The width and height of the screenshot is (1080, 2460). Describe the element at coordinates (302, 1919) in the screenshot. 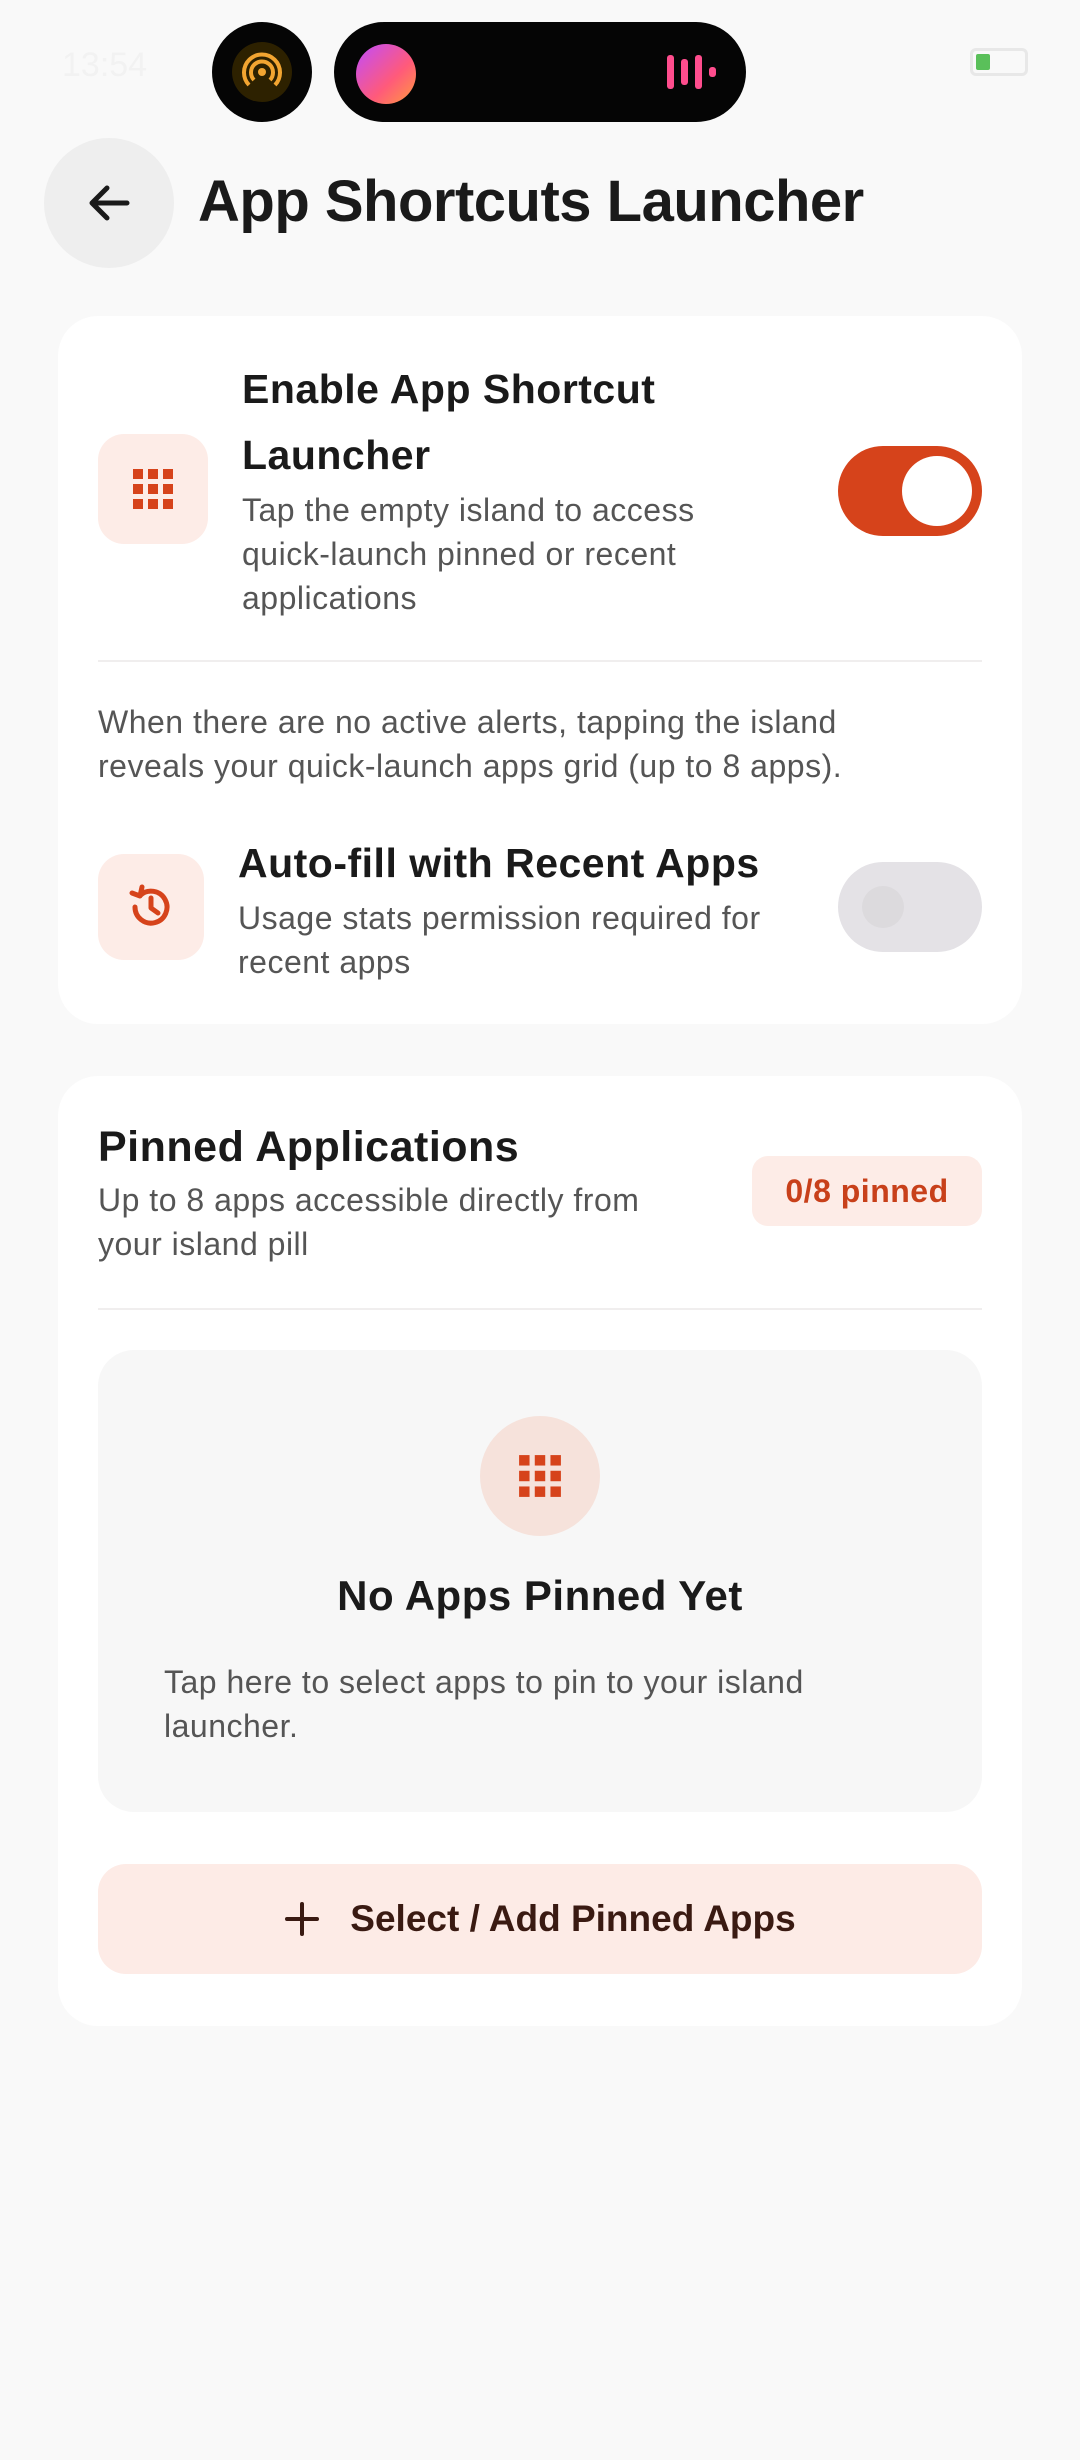

I see `plus-icon` at that location.